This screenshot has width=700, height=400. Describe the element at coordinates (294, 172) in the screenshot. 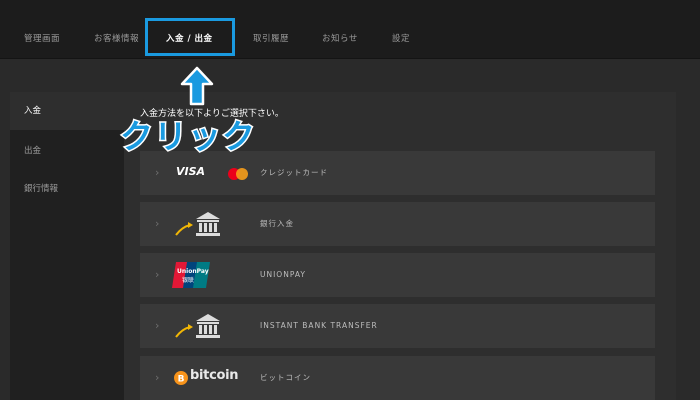

I see `method-label: クレジットカード` at that location.